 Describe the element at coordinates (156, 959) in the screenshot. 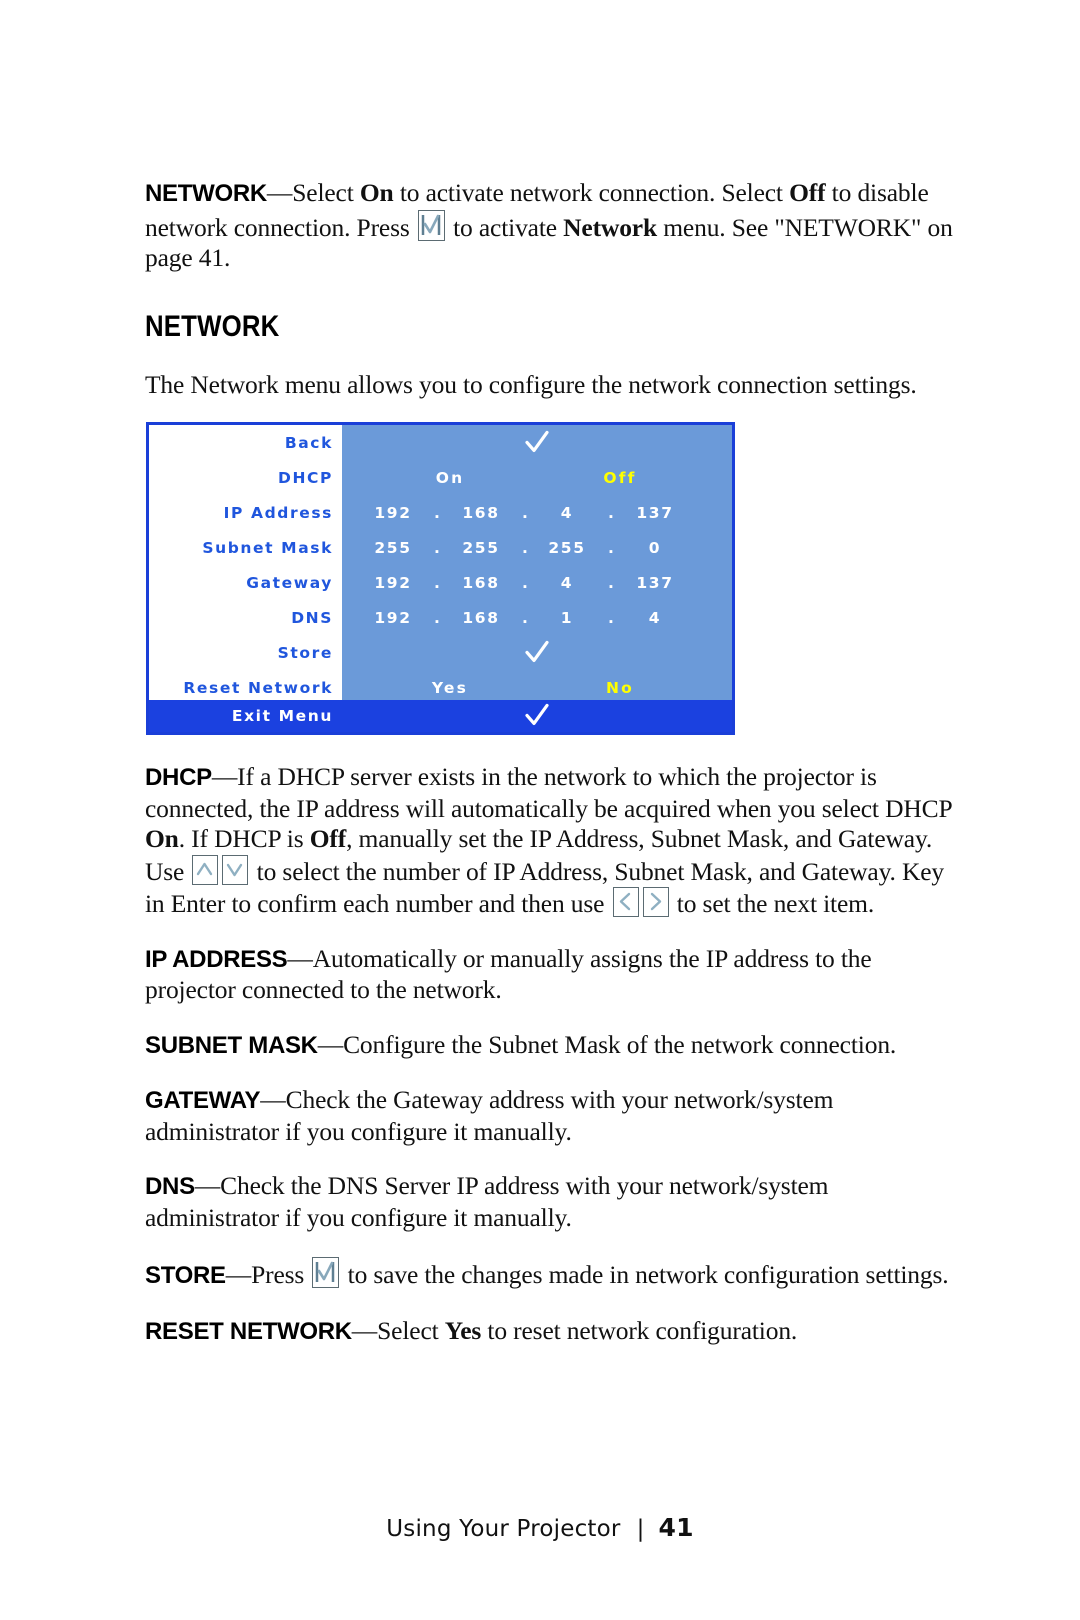

I see `term-ip-address-1: IP` at that location.